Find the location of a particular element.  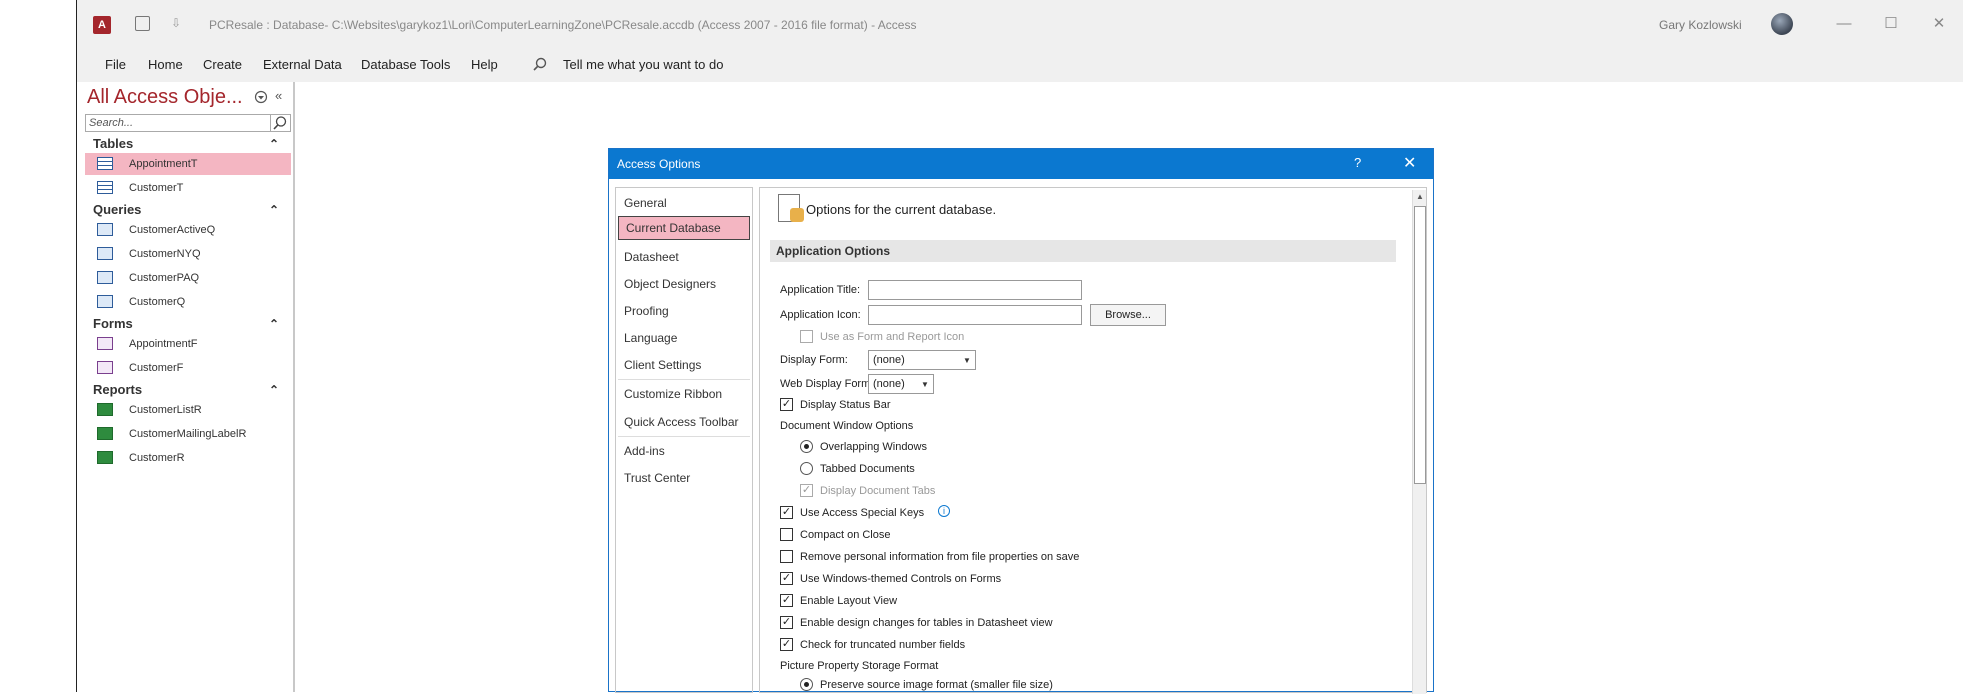

display-form-select: (none) ▼ is located at coordinates (922, 360).